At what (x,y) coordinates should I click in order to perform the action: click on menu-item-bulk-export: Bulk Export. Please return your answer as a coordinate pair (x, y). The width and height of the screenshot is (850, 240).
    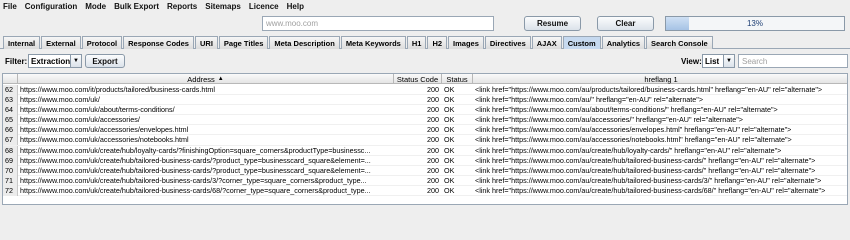
    Looking at the image, I should click on (136, 6).